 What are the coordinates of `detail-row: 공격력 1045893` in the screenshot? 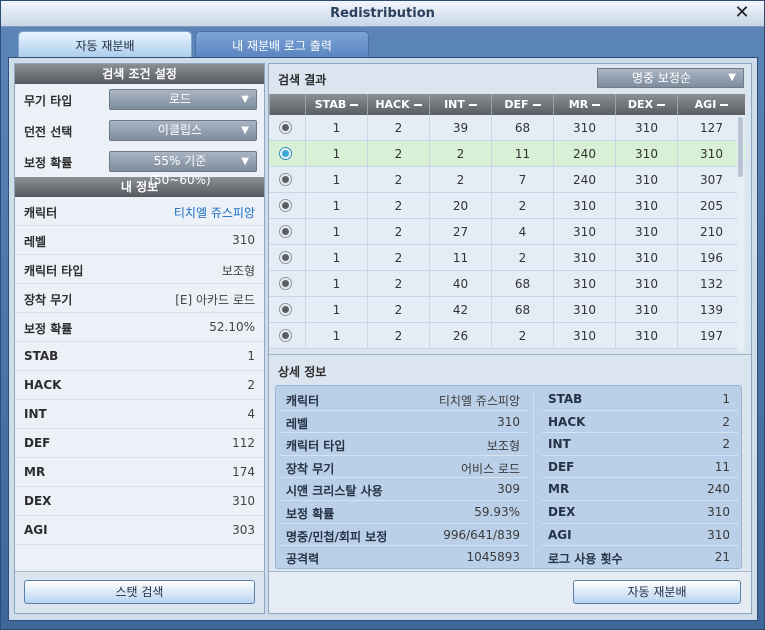 It's located at (404, 557).